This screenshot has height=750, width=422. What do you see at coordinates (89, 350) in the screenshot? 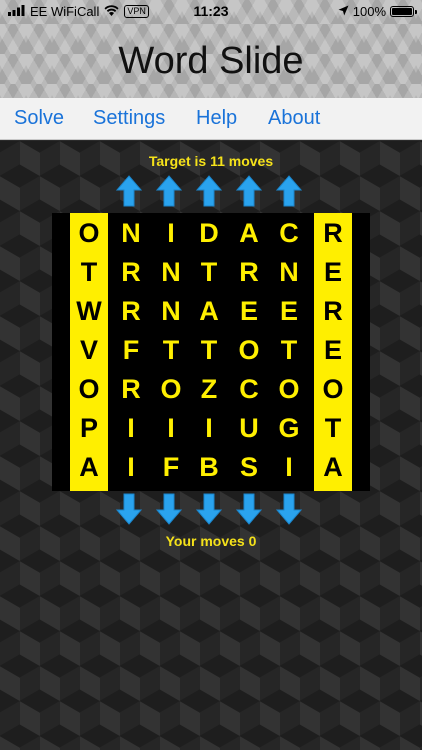
I see `left-column-letter: V` at bounding box center [89, 350].